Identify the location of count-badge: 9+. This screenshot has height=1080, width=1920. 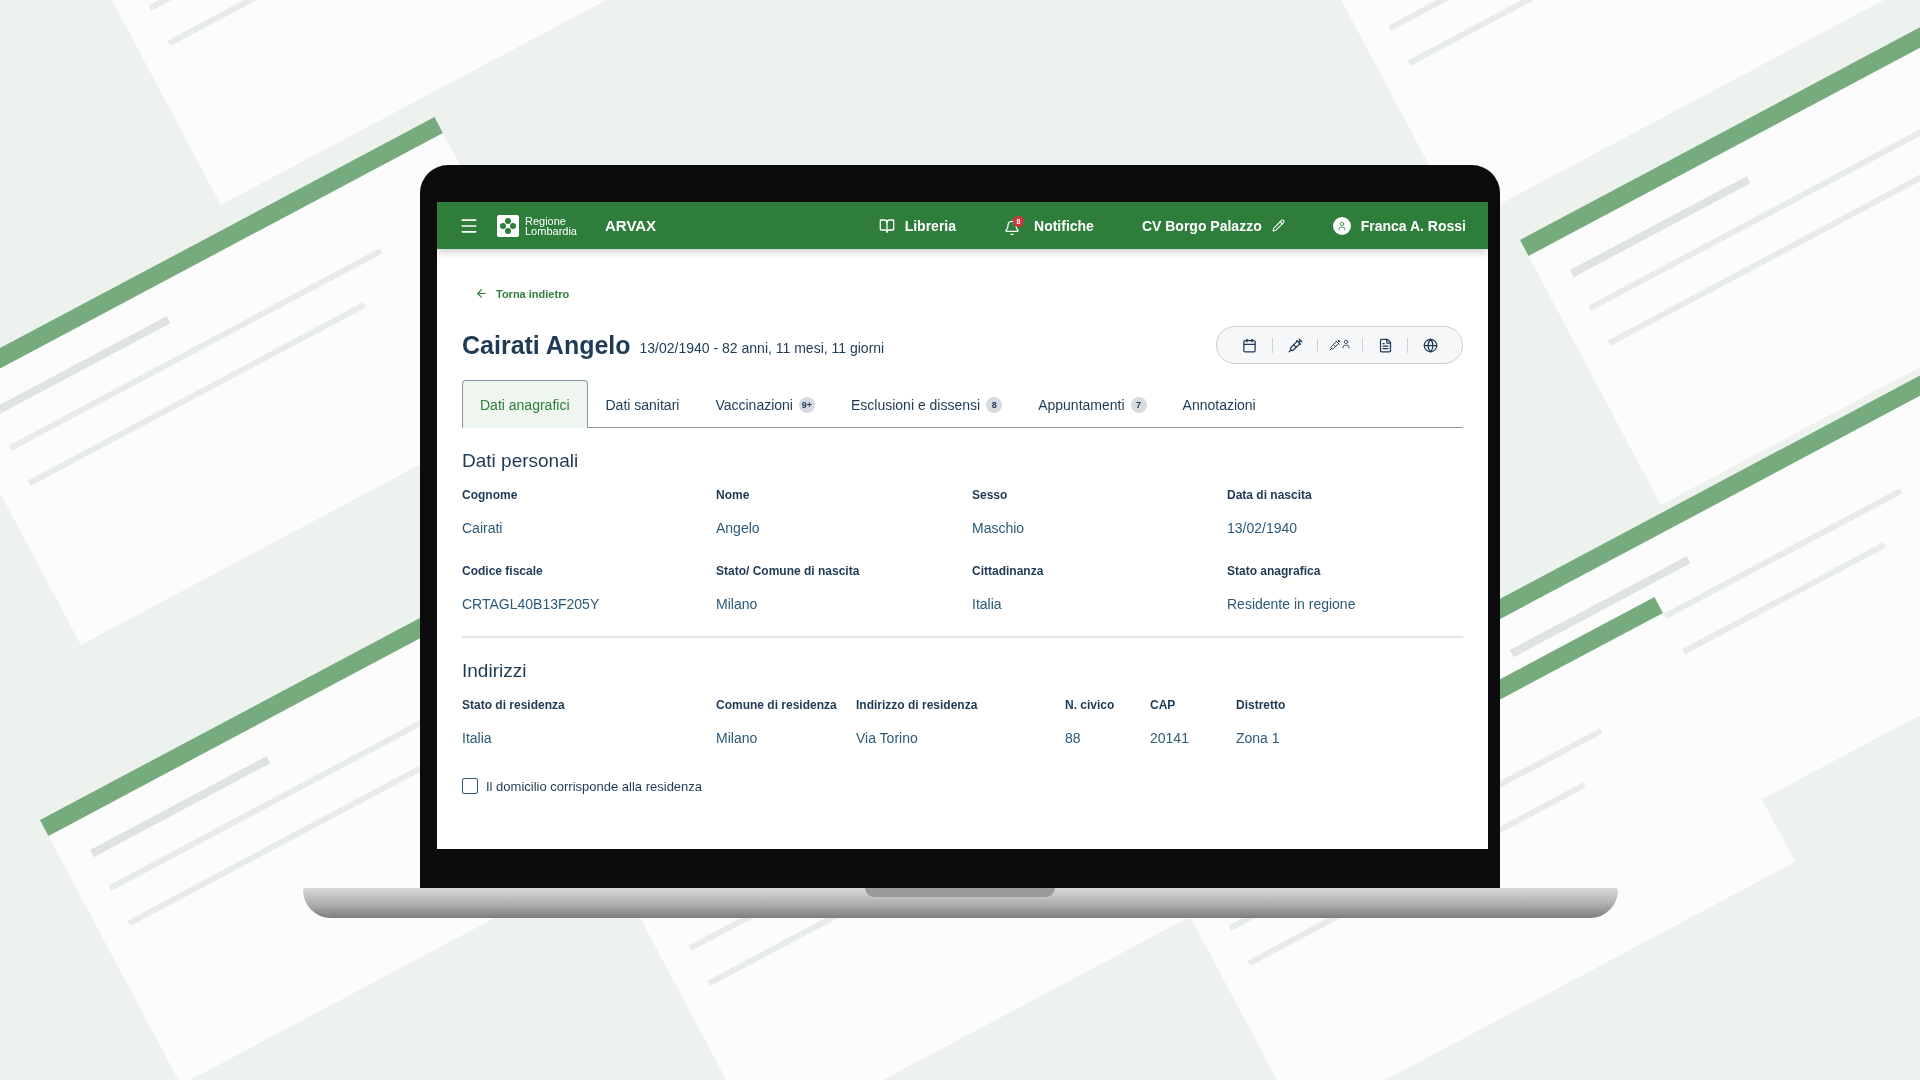
(807, 404).